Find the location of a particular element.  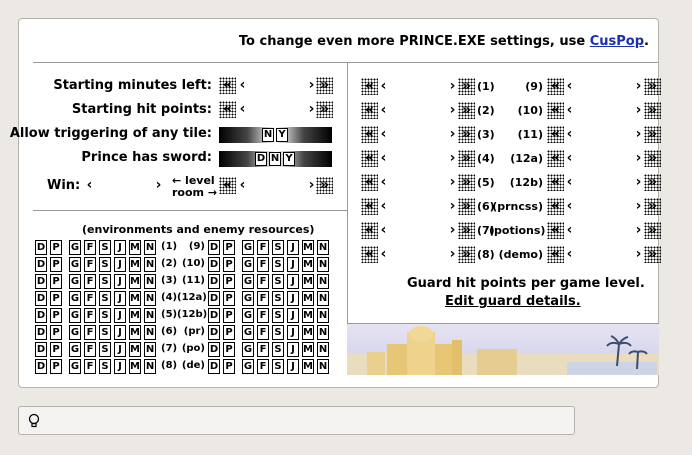

sword-default-option: D is located at coordinates (261, 159).